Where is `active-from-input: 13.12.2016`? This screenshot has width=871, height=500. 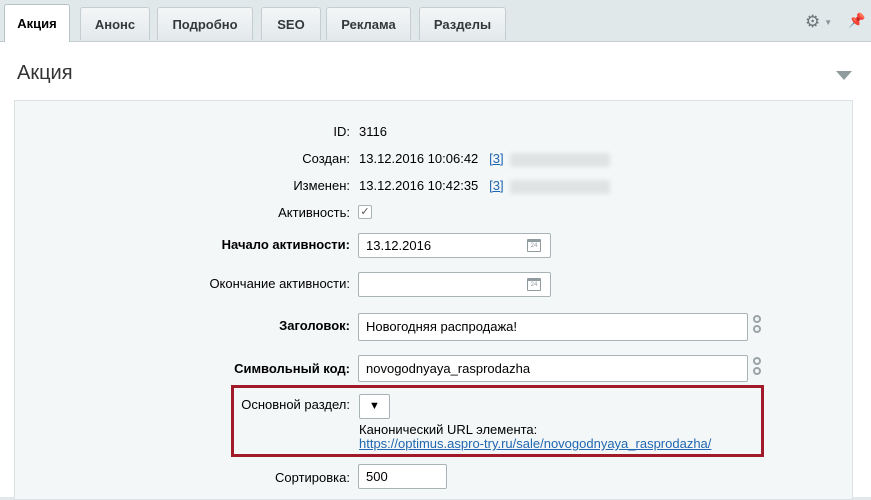 active-from-input: 13.12.2016 is located at coordinates (454, 245).